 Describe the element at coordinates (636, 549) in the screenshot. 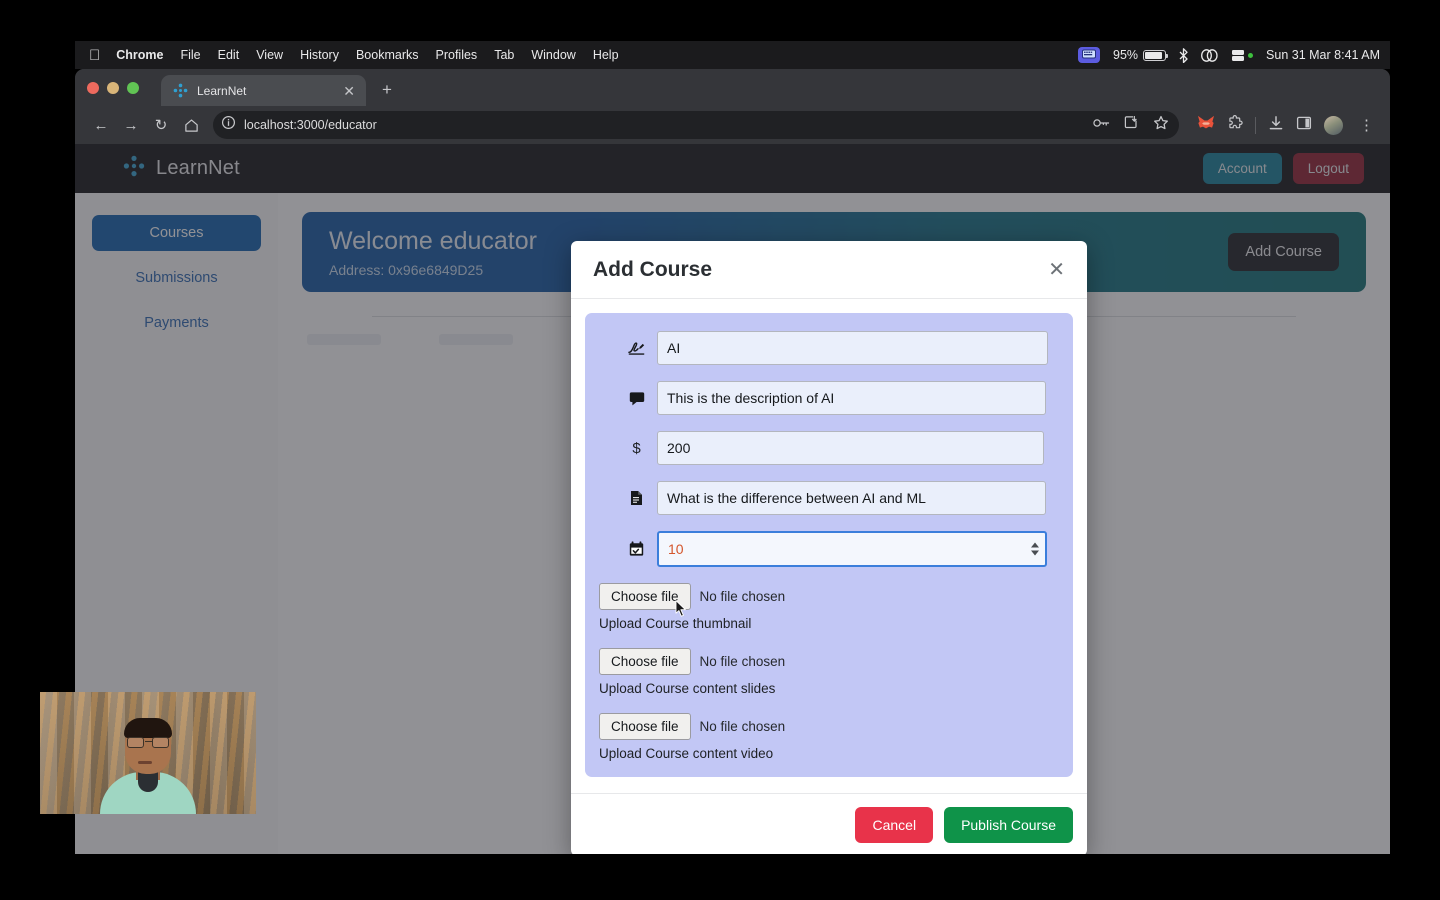

I see `calendar-check-icon` at that location.